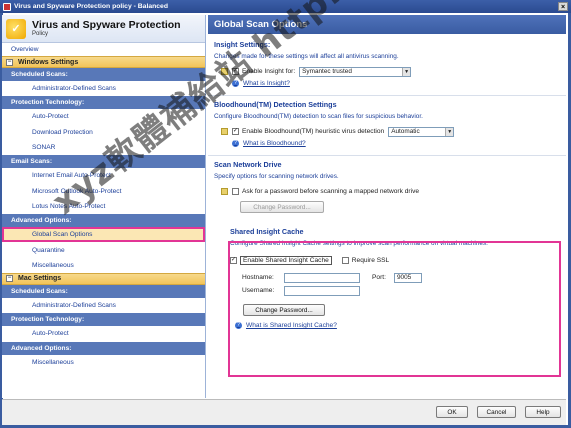 This screenshot has height=428, width=571. What do you see at coordinates (103, 132) in the screenshot?
I see `nav-item-download-protection: Download Protection` at bounding box center [103, 132].